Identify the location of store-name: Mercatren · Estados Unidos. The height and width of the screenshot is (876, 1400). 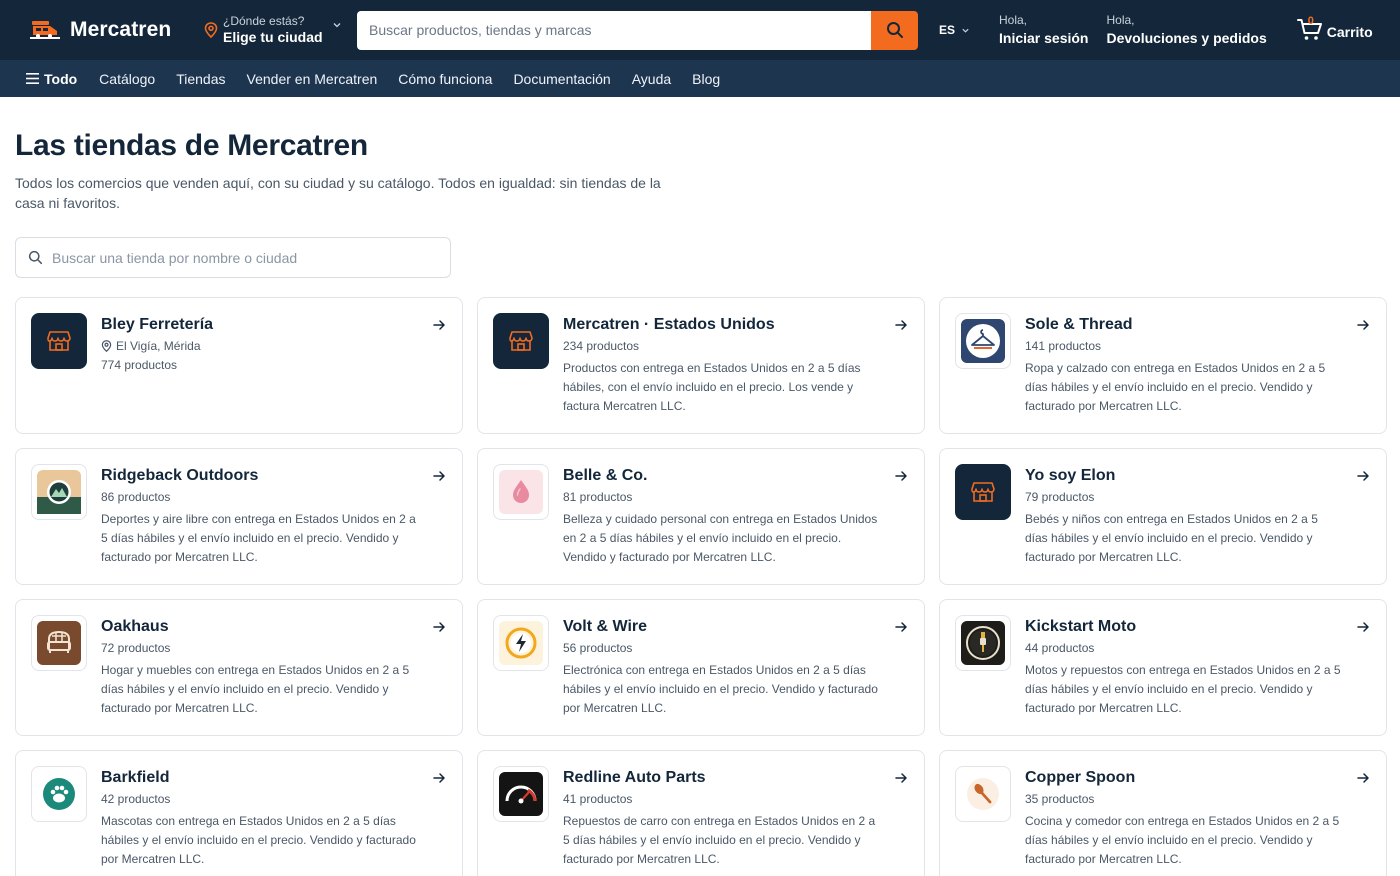
(669, 324).